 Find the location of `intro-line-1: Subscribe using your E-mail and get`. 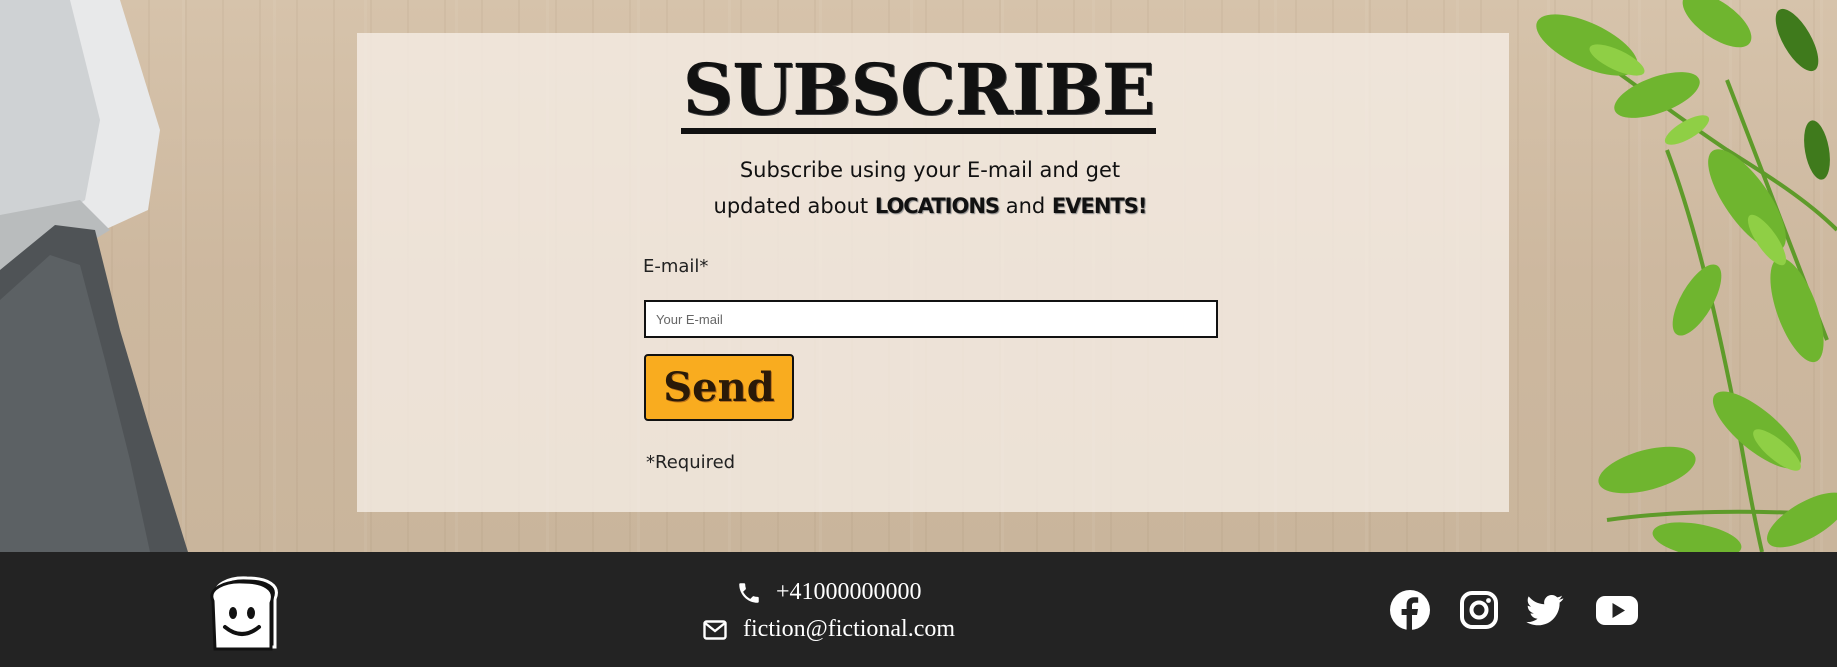

intro-line-1: Subscribe using your E-mail and get is located at coordinates (930, 170).